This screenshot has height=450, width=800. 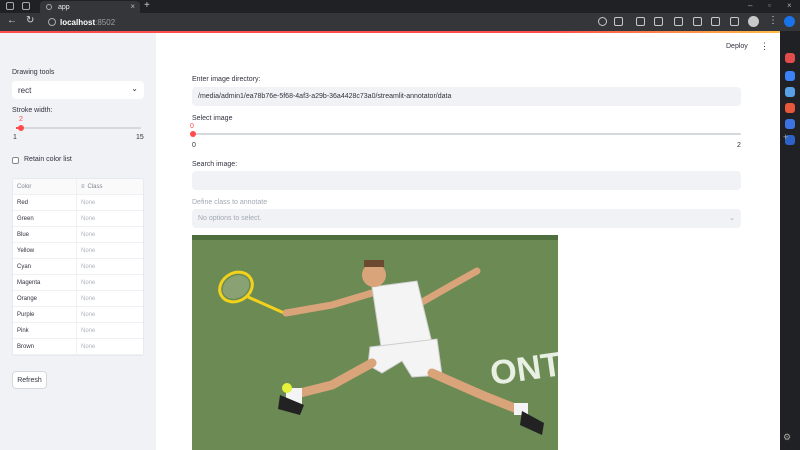 What do you see at coordinates (790, 240) in the screenshot?
I see `edge-sidebar: +` at bounding box center [790, 240].